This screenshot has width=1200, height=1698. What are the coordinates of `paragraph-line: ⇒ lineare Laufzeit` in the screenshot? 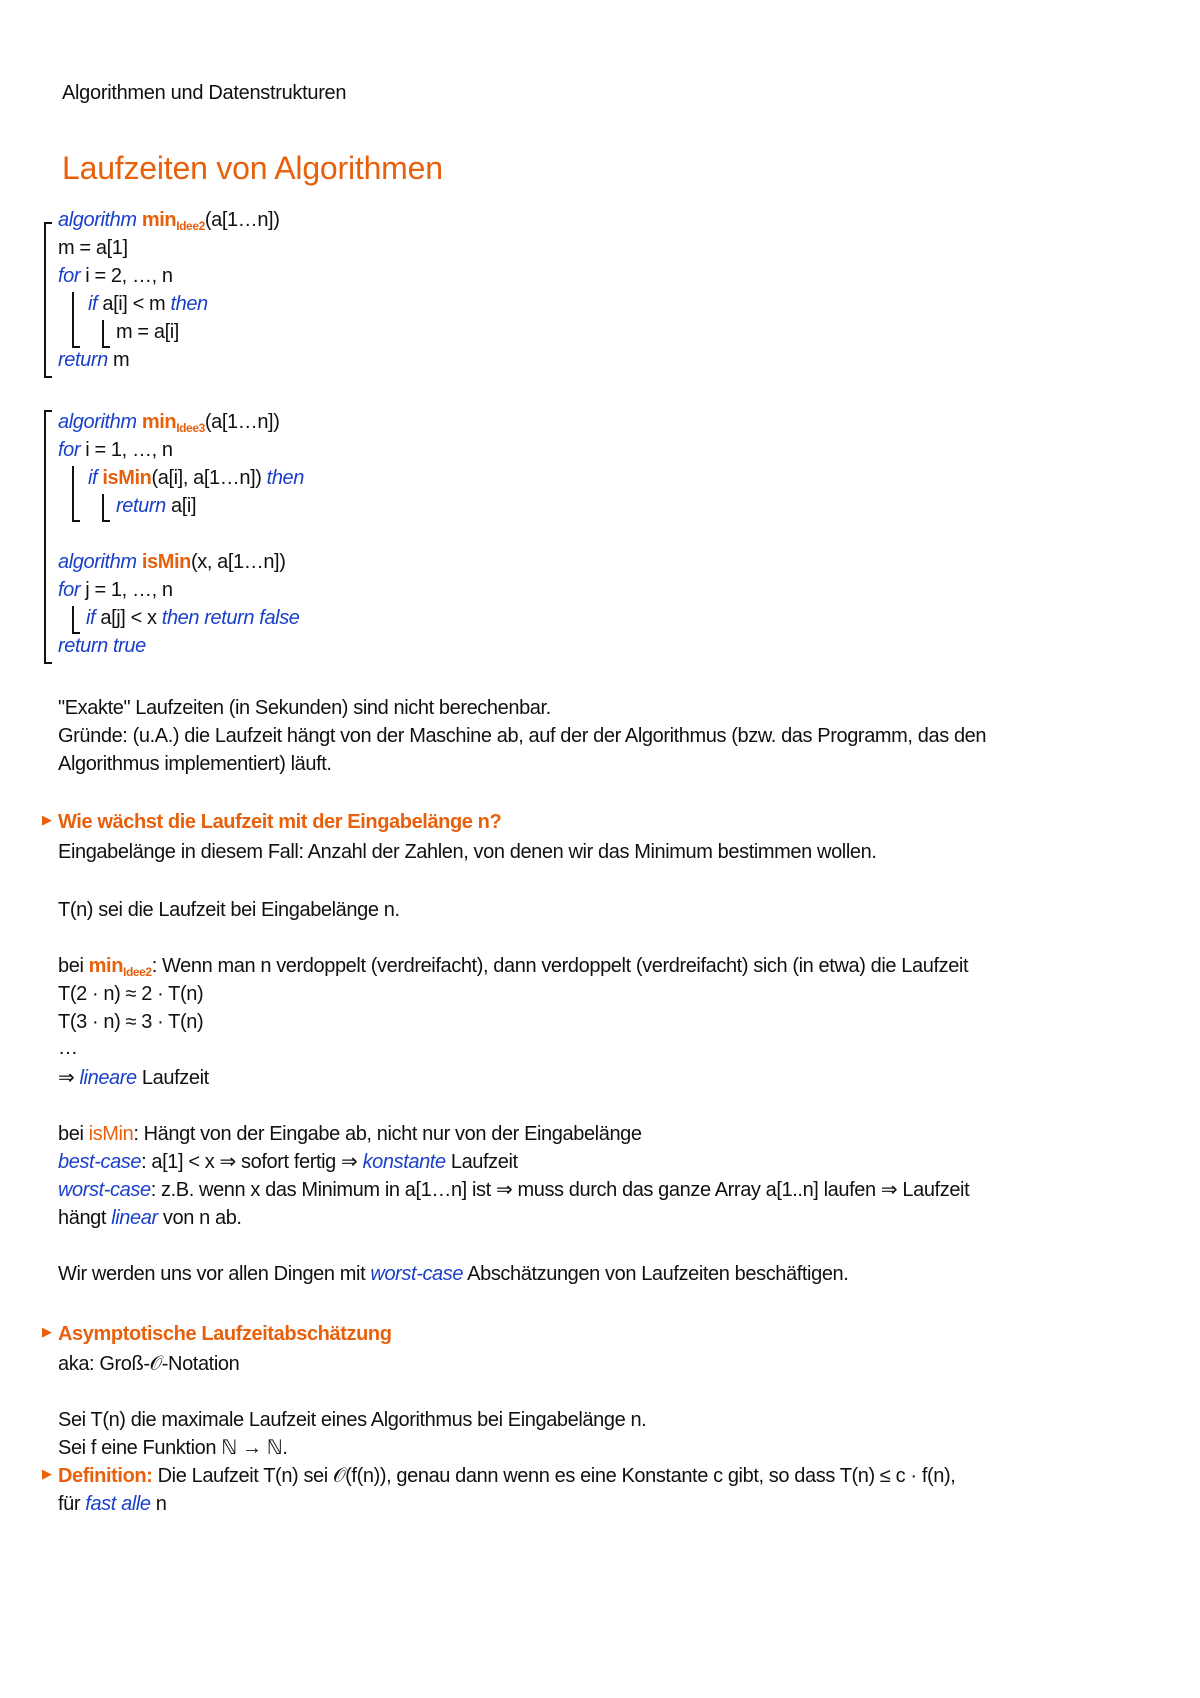 It's located at (133, 1078).